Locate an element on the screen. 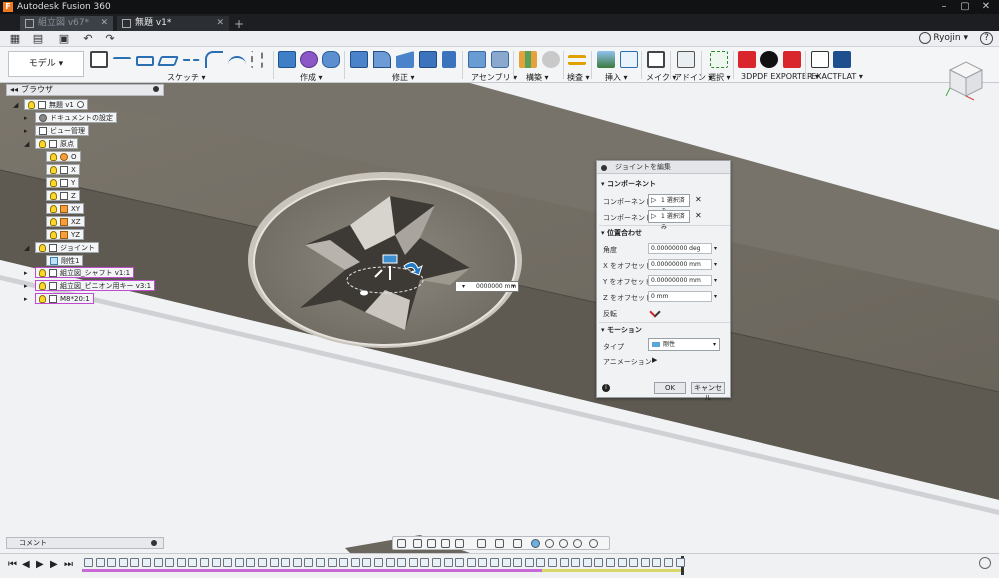 This screenshot has width=999, height=578. ribbon-group-assemble: アセンブリ ▾ is located at coordinates (494, 77).